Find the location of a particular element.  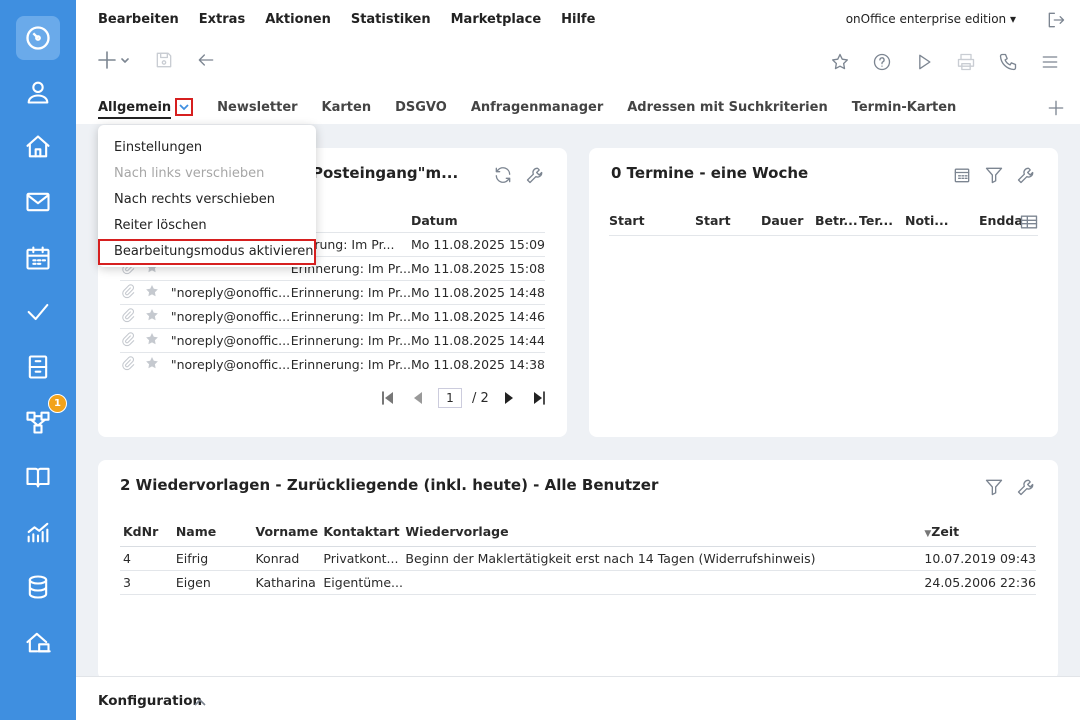

menu-statistiken: Statistiken is located at coordinates (391, 19).